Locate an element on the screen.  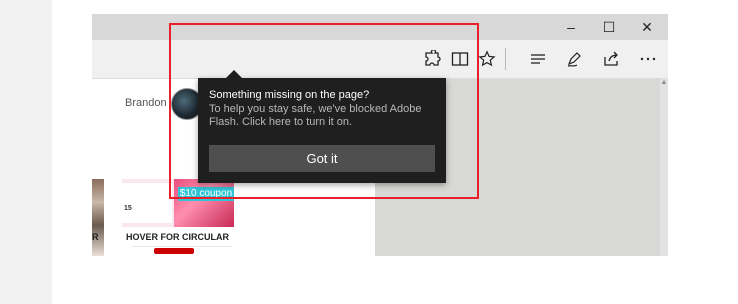
minimize-icon: – is located at coordinates (571, 27).